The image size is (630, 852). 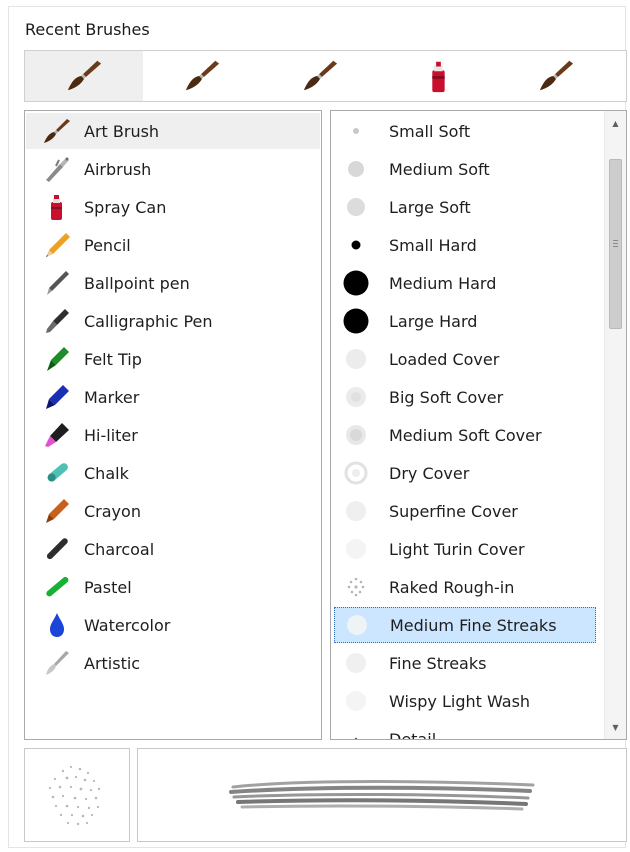 I want to click on variant-item-medium-fine-streaks: Medium Fine Streaks, so click(x=465, y=625).